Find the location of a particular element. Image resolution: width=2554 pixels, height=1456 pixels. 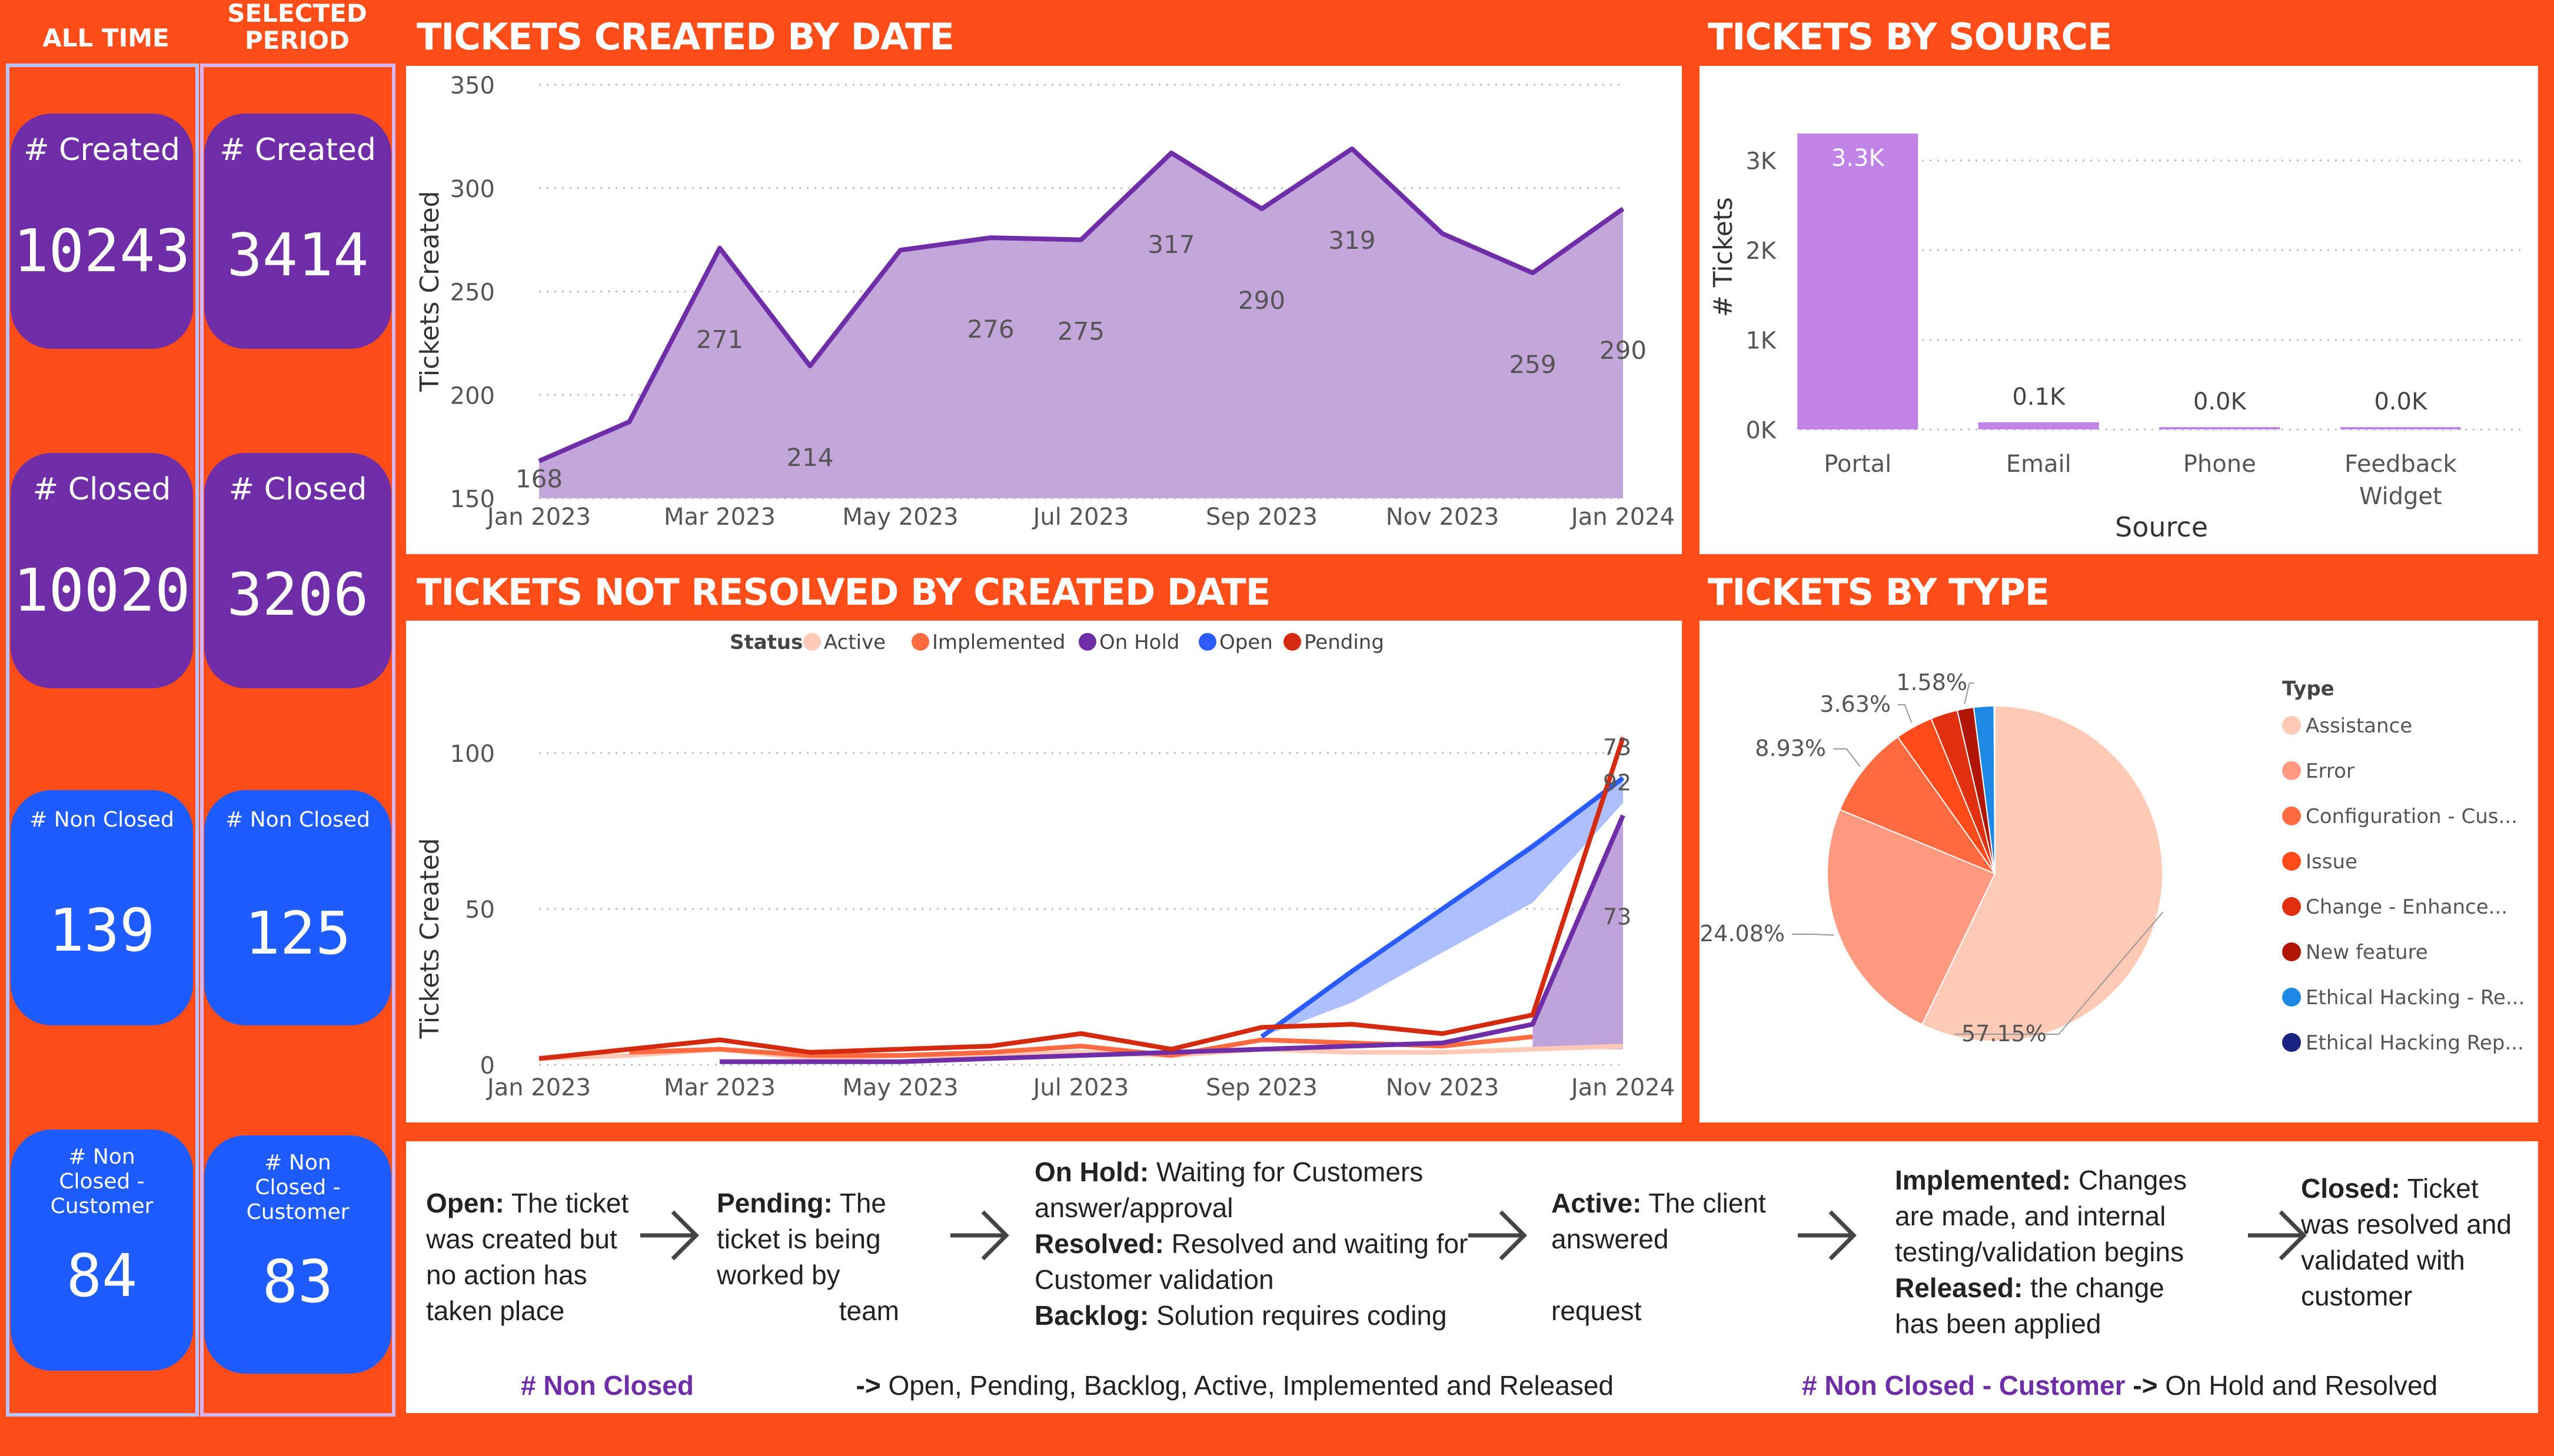

kpi-value: 83 is located at coordinates (298, 1281).